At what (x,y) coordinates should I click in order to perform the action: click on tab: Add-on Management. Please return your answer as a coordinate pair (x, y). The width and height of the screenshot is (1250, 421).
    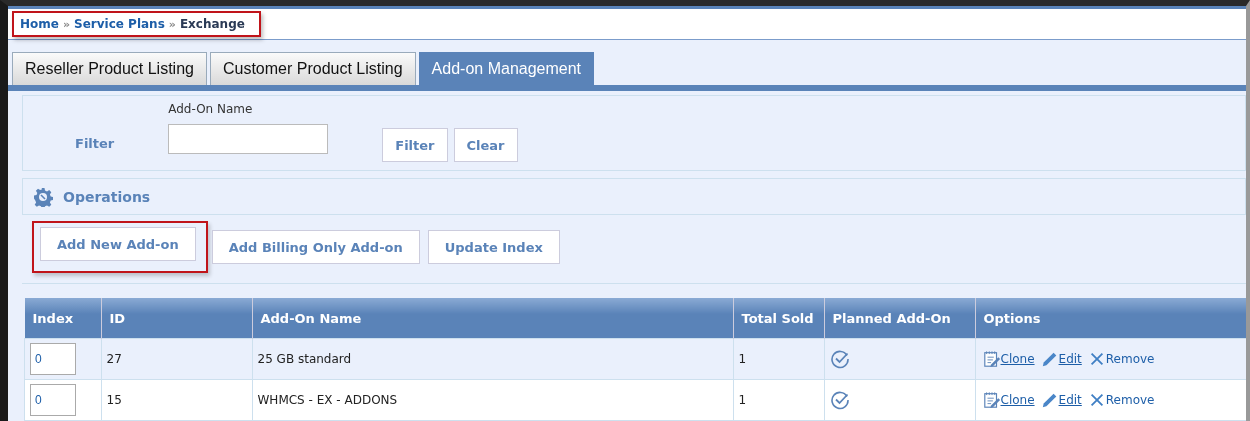
    Looking at the image, I should click on (506, 68).